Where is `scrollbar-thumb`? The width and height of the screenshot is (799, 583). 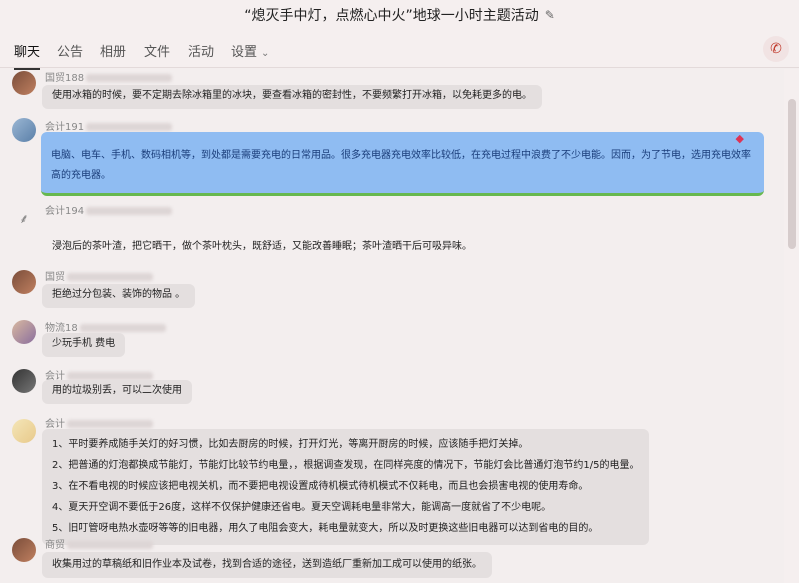 scrollbar-thumb is located at coordinates (792, 174).